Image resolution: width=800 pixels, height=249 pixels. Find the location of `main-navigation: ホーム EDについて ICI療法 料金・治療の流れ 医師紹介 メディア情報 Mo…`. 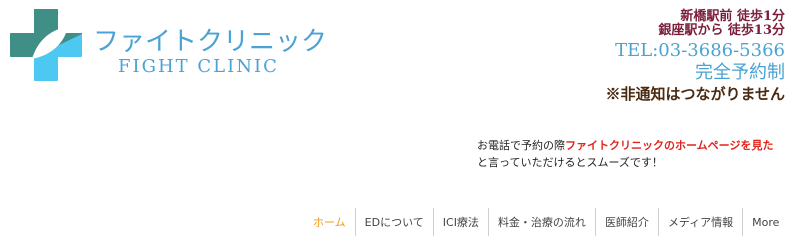

main-navigation: ホーム EDについて ICI療法 料金・治療の流れ 医師紹介 メディア情報 Mo… is located at coordinates (546, 222).